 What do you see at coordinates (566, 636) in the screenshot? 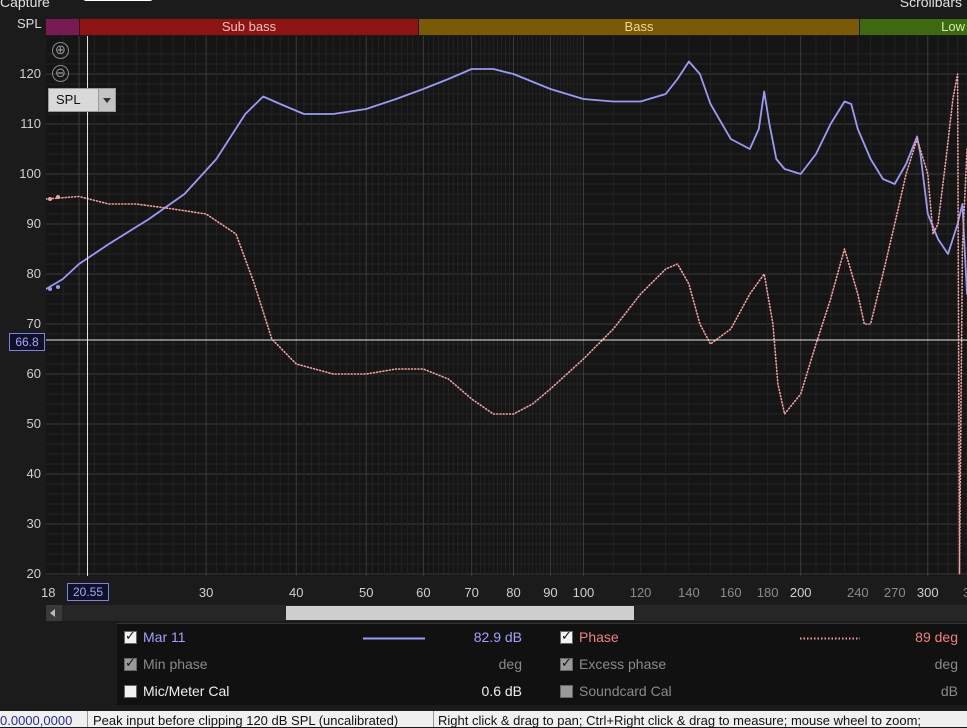
I see `phase-checkbox` at bounding box center [566, 636].